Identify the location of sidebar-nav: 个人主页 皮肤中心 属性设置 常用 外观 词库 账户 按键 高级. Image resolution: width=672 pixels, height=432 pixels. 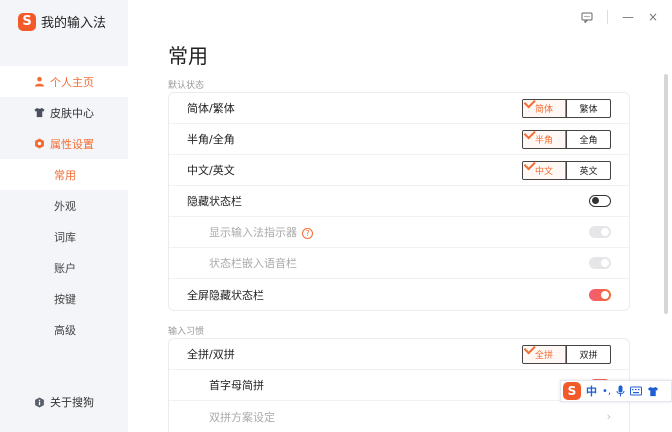
(64, 205).